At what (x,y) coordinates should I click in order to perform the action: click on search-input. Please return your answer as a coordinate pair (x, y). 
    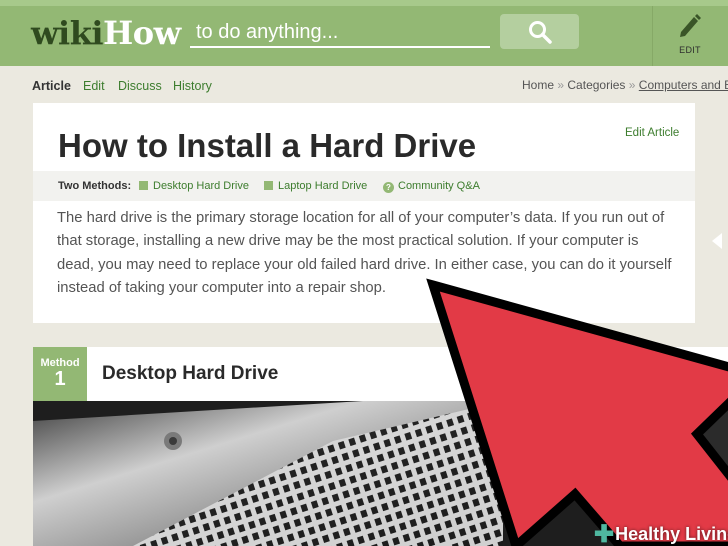
    Looking at the image, I should click on (340, 33).